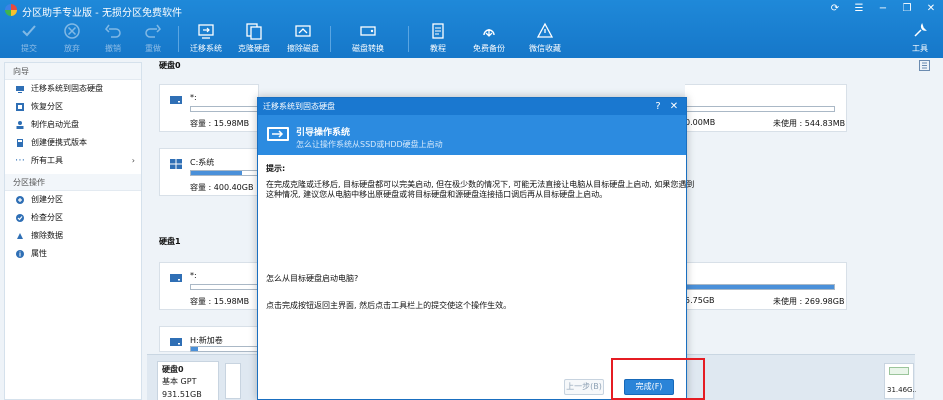  I want to click on disk1-partition-h: H:新加卷, so click(209, 339).